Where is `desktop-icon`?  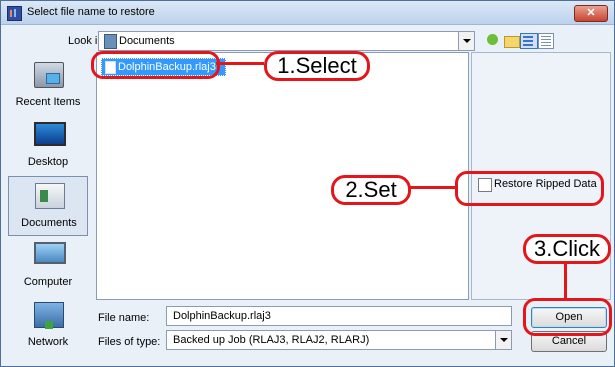 desktop-icon is located at coordinates (50, 134).